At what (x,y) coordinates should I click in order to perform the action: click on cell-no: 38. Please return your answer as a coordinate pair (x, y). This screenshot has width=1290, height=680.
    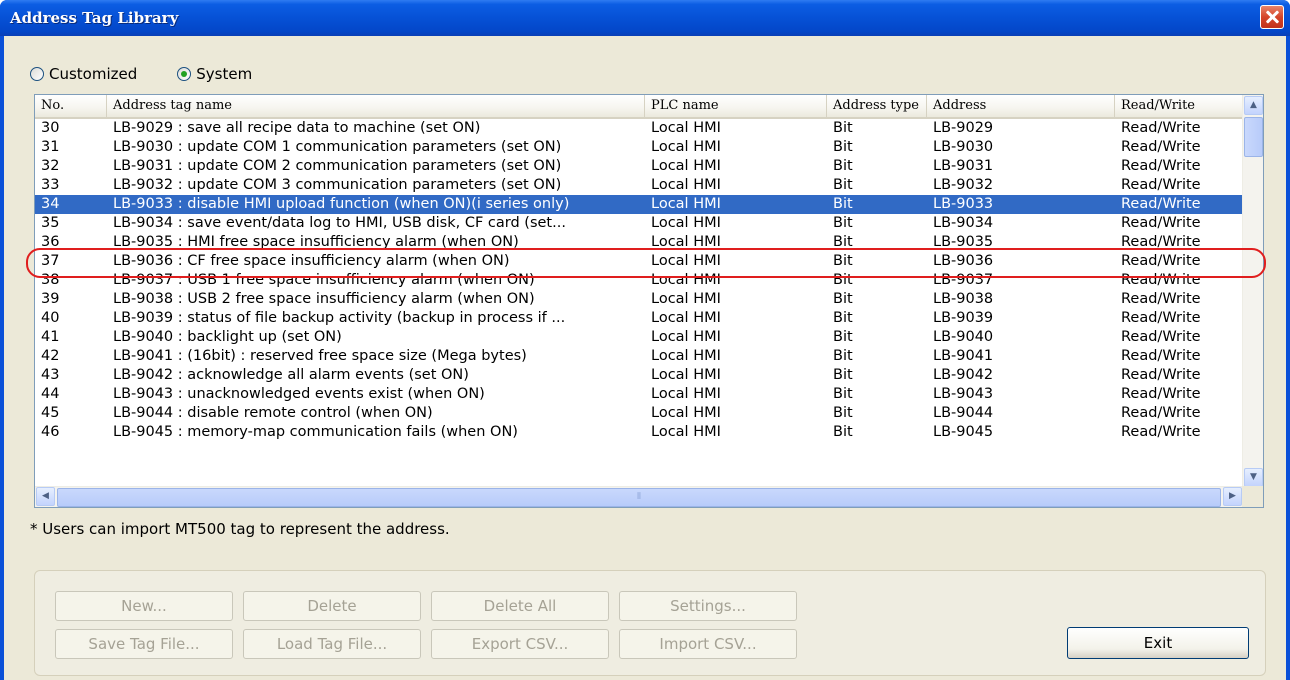
    Looking at the image, I should click on (50, 280).